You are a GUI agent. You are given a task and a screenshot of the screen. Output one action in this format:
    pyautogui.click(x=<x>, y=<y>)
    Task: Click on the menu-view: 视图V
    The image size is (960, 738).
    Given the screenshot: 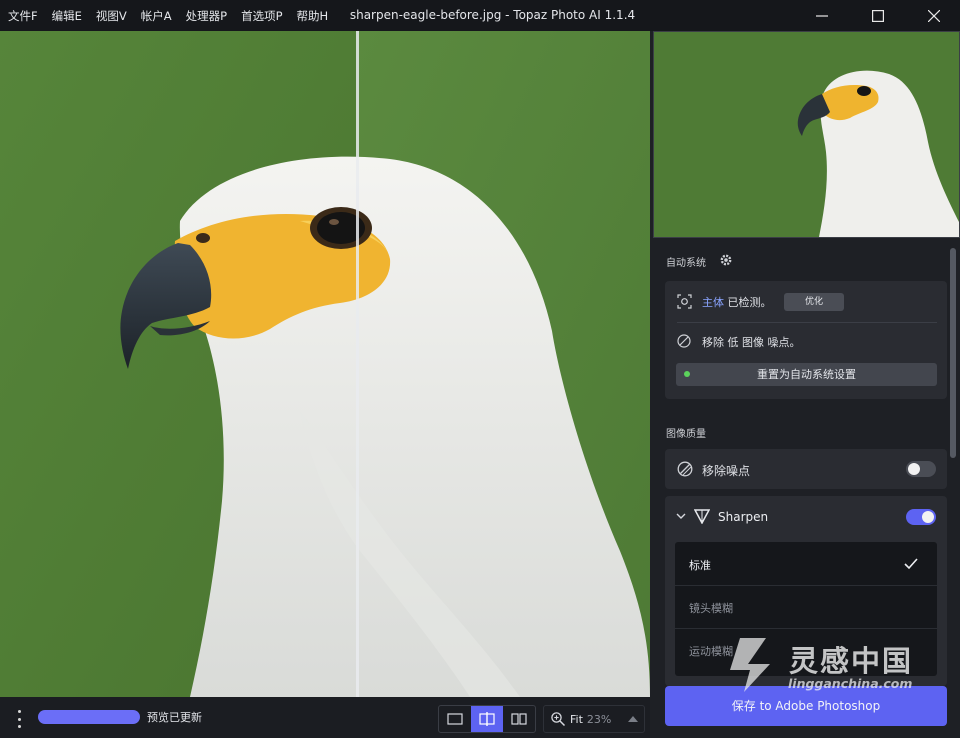 What is the action you would take?
    pyautogui.click(x=111, y=16)
    